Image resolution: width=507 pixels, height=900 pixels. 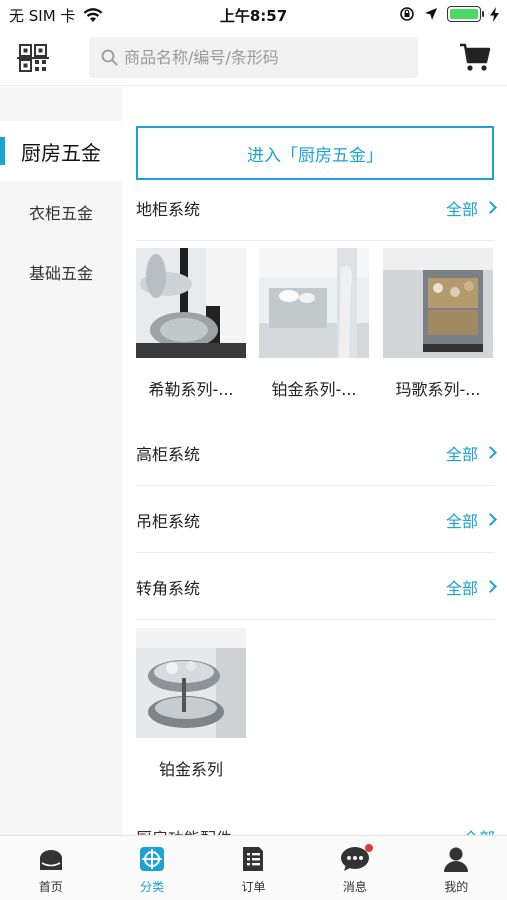 I want to click on tab-messages: 消息, so click(x=354, y=868).